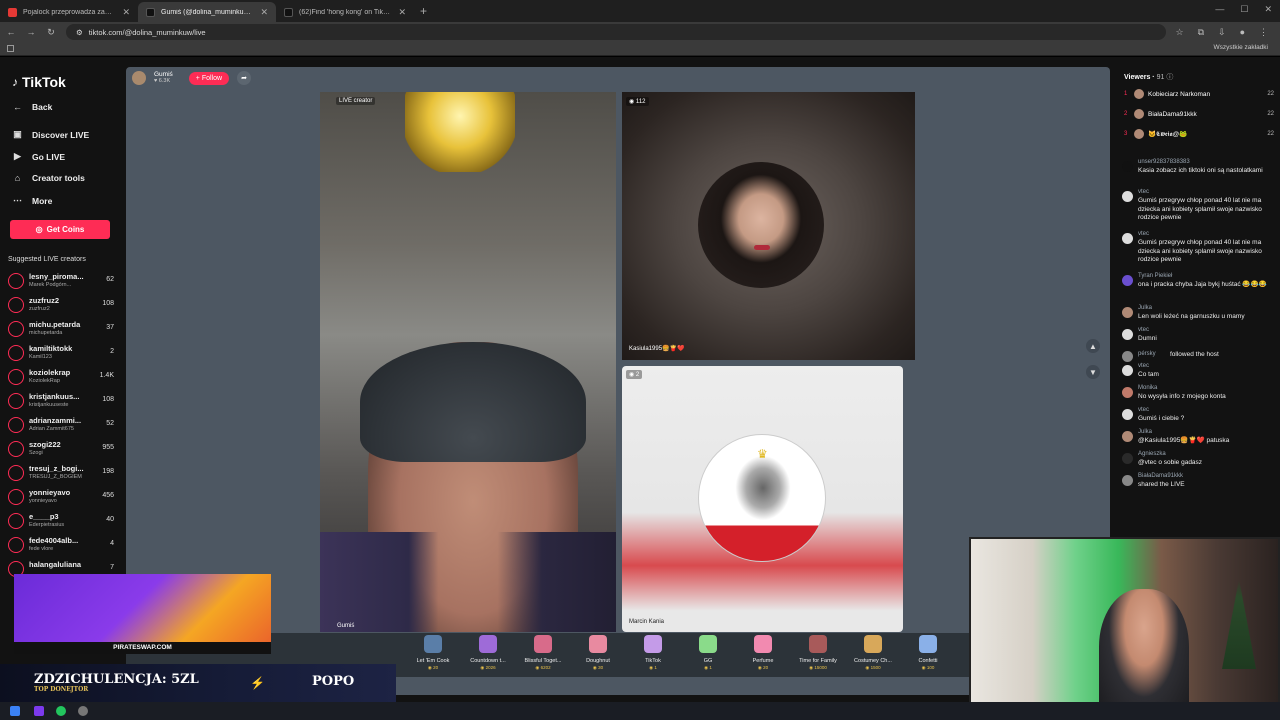  Describe the element at coordinates (50, 134) in the screenshot. I see `nav-discover-live: ▣ Discover LIVE` at that location.